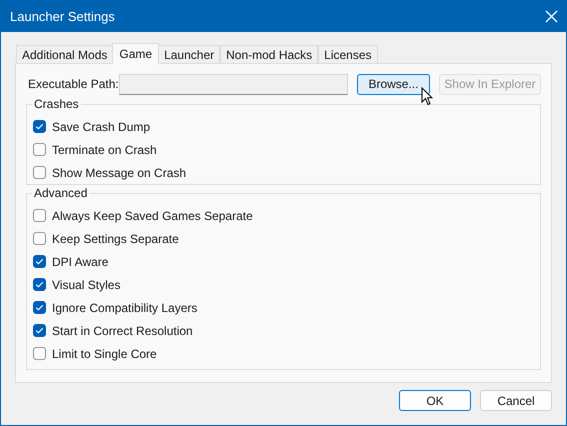 The width and height of the screenshot is (567, 426). I want to click on tab: Game, so click(136, 53).